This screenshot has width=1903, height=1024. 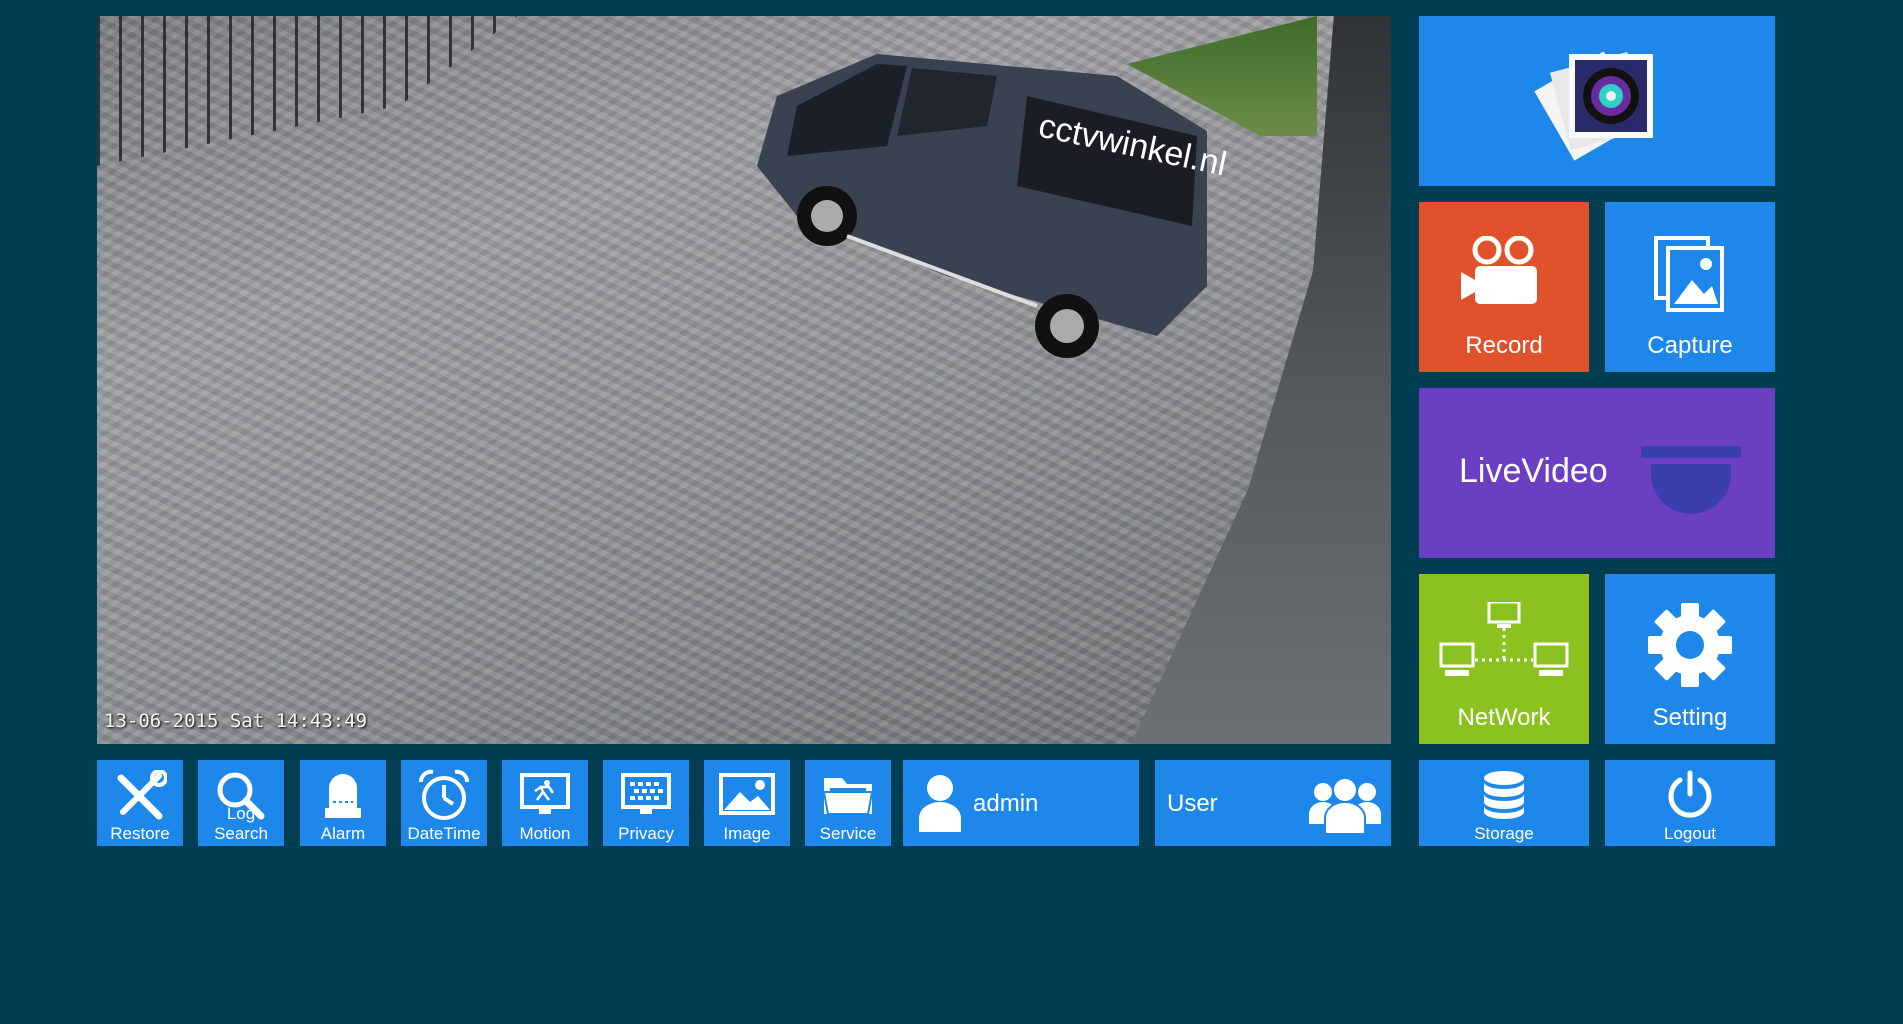 I want to click on user-label: User, so click(x=1192, y=803).